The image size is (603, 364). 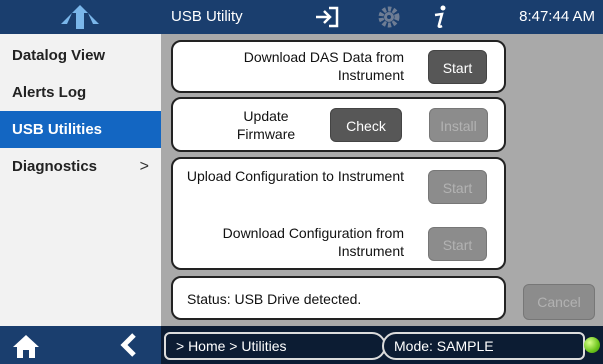 I want to click on sidebar-item-diagnostics: Diagnostics >, so click(x=80, y=166).